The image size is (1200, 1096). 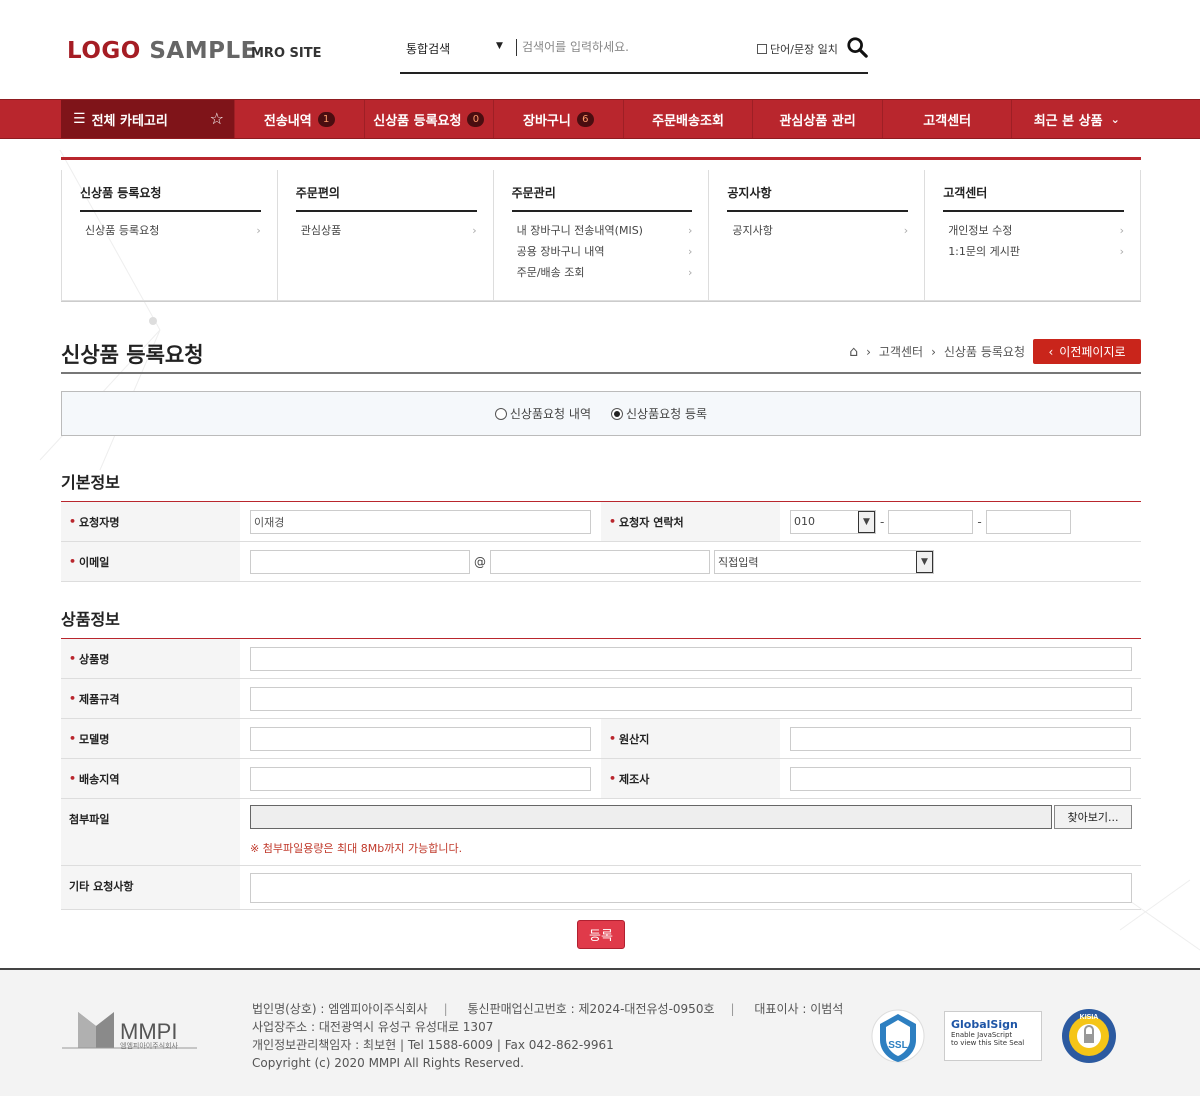 I want to click on field-label: • 요청자명, so click(x=150, y=521).